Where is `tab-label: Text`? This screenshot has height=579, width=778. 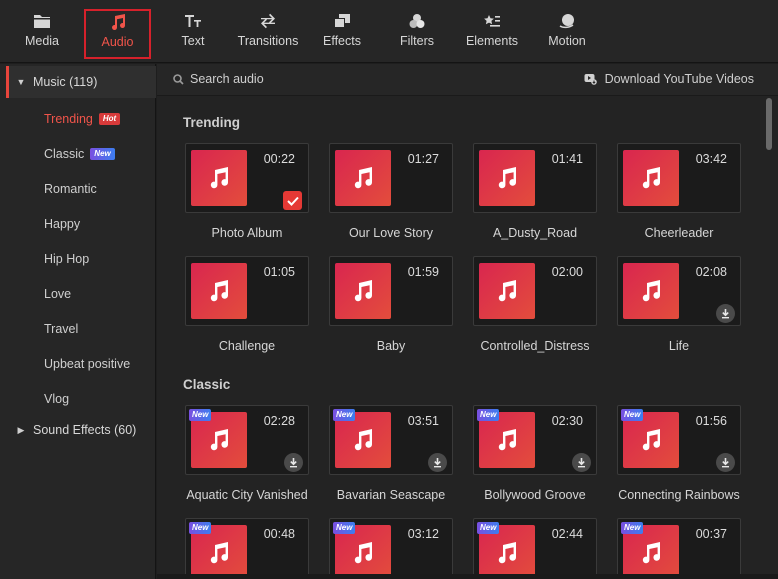
tab-label: Text is located at coordinates (193, 41).